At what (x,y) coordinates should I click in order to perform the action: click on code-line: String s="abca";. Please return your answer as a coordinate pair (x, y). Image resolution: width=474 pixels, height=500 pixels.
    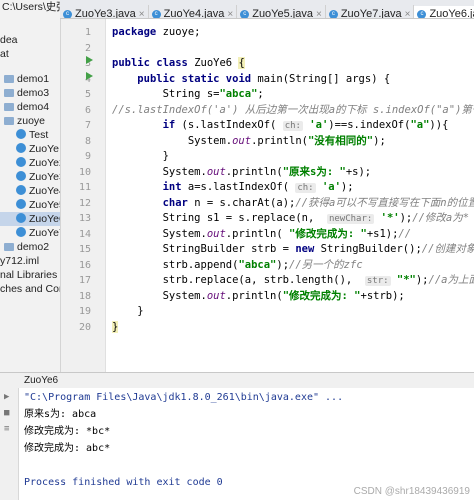
    Looking at the image, I should click on (188, 94).